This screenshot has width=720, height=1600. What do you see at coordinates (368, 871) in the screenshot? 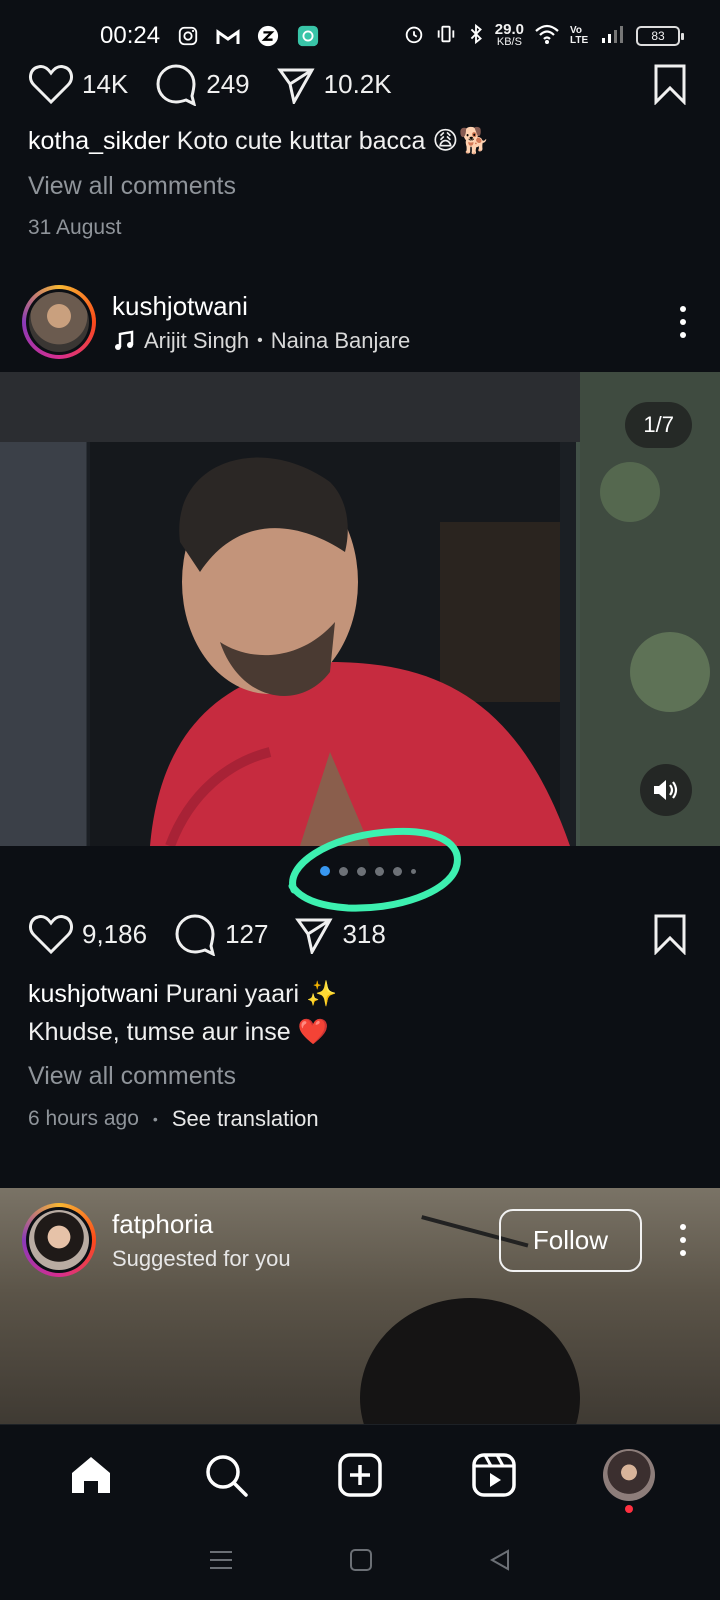
I see `carousel-indicator` at bounding box center [368, 871].